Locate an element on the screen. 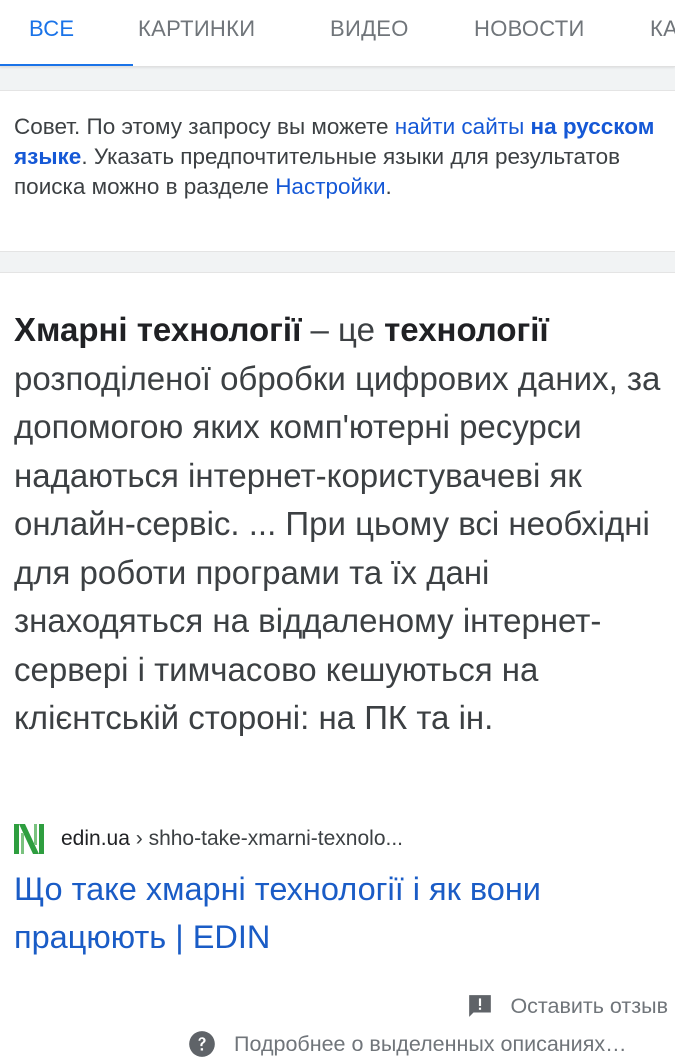  tab-images-label: КАРТИНКИ is located at coordinates (197, 28).